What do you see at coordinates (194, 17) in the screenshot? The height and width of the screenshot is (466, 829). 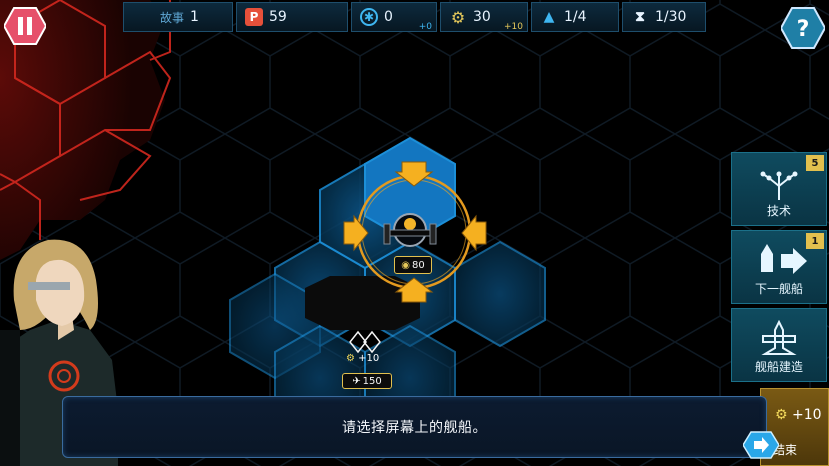 I see `story-value: 1` at bounding box center [194, 17].